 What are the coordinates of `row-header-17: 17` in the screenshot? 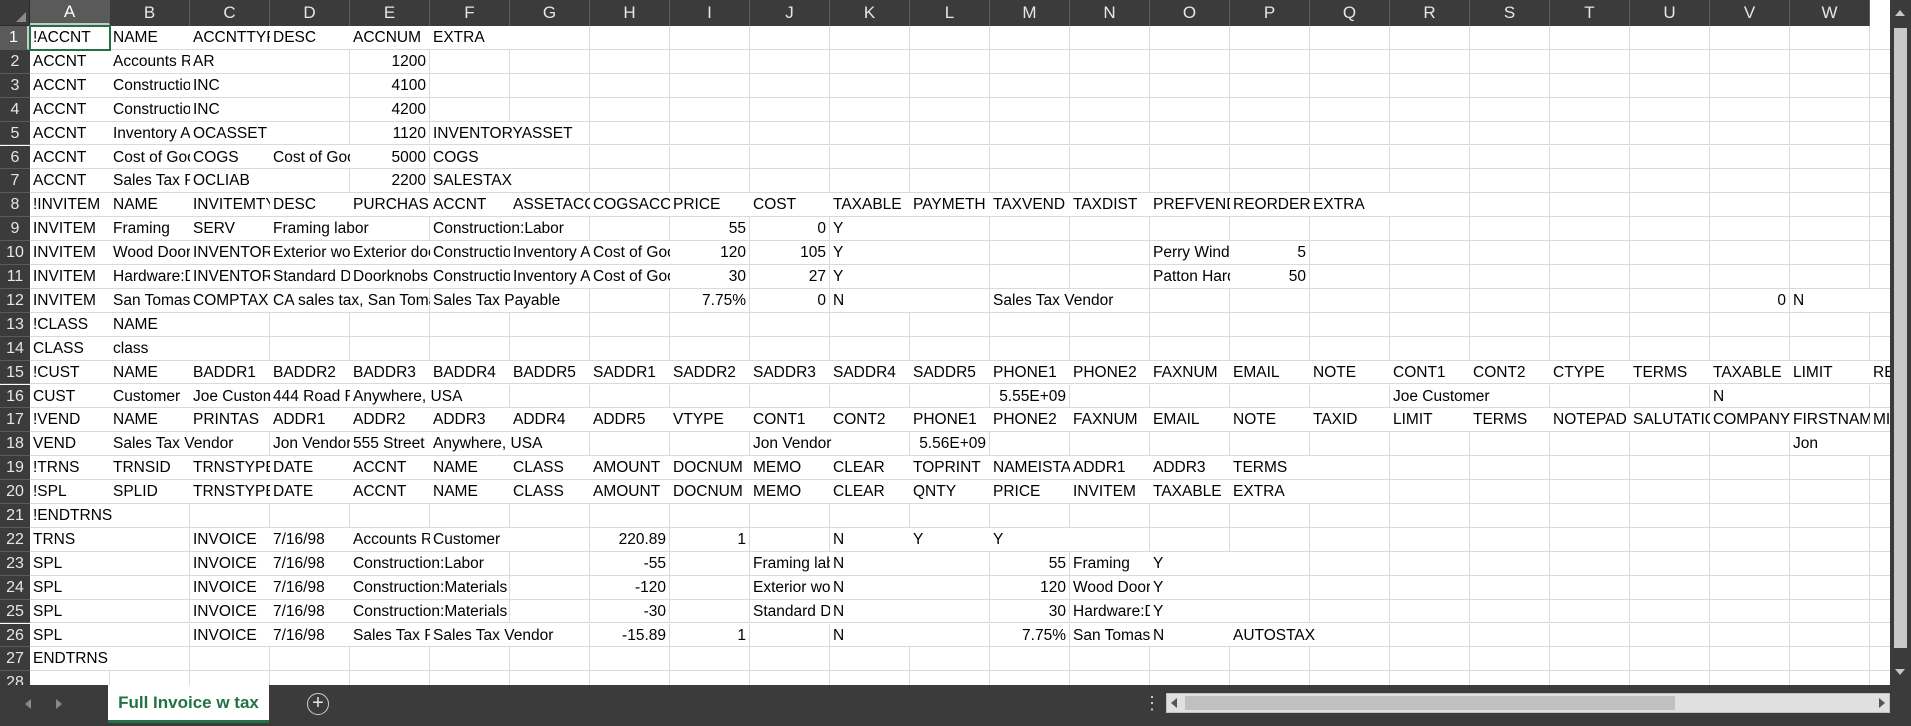 It's located at (15, 420).